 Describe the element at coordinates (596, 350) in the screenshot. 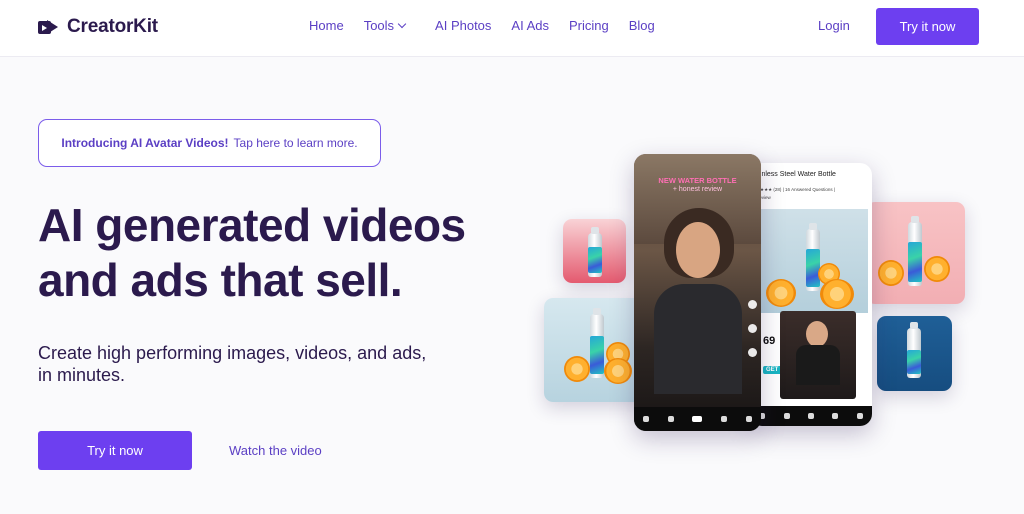

I see `product-image-sky` at that location.